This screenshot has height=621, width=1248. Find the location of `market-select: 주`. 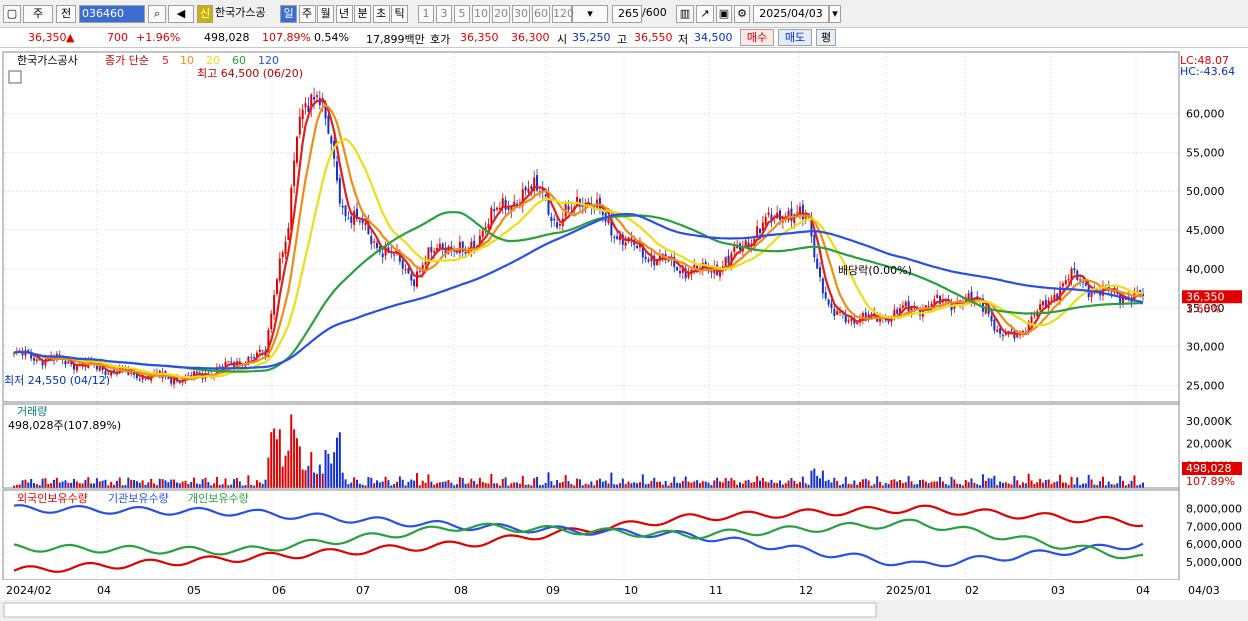

market-select: 주 is located at coordinates (38, 14).